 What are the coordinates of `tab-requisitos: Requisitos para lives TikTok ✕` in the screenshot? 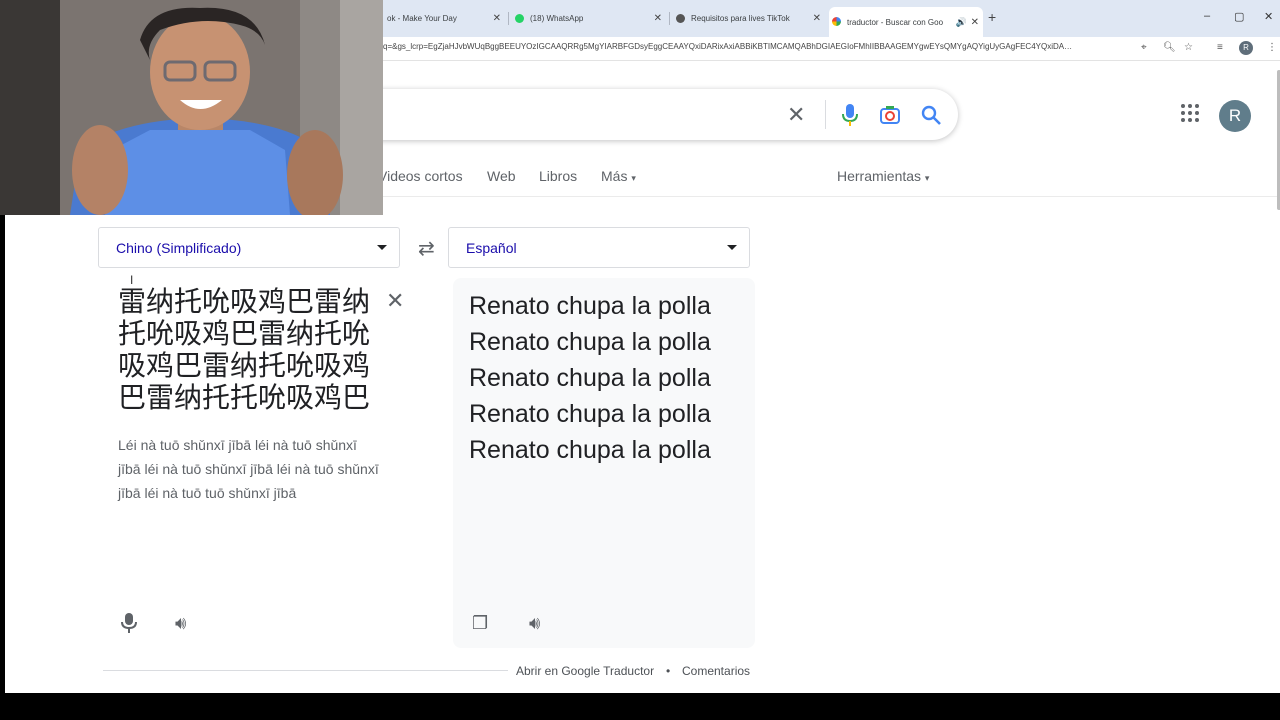 It's located at (749, 18).